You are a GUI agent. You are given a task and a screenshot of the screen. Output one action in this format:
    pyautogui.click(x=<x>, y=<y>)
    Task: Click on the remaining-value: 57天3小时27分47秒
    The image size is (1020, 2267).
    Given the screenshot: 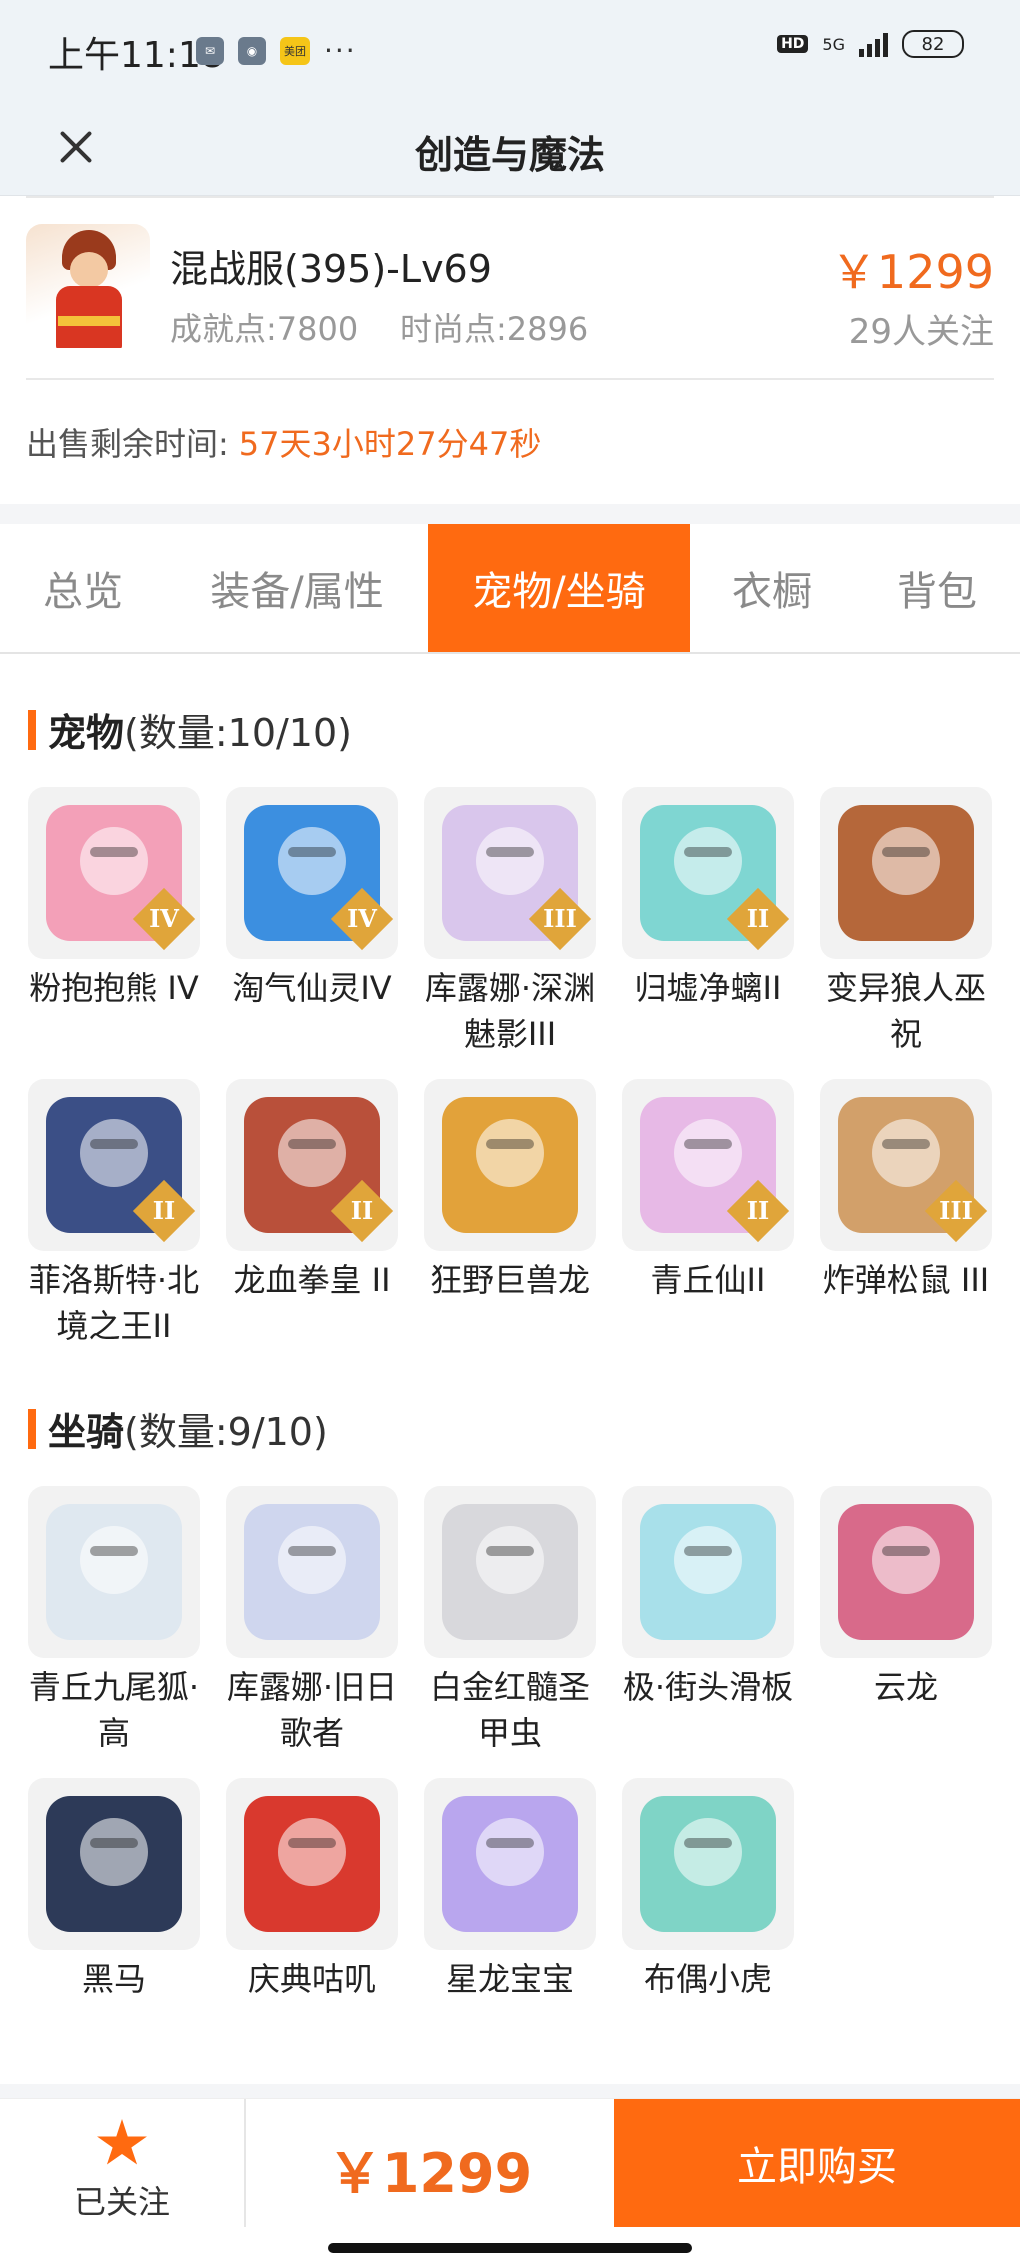 What is the action you would take?
    pyautogui.click(x=390, y=444)
    